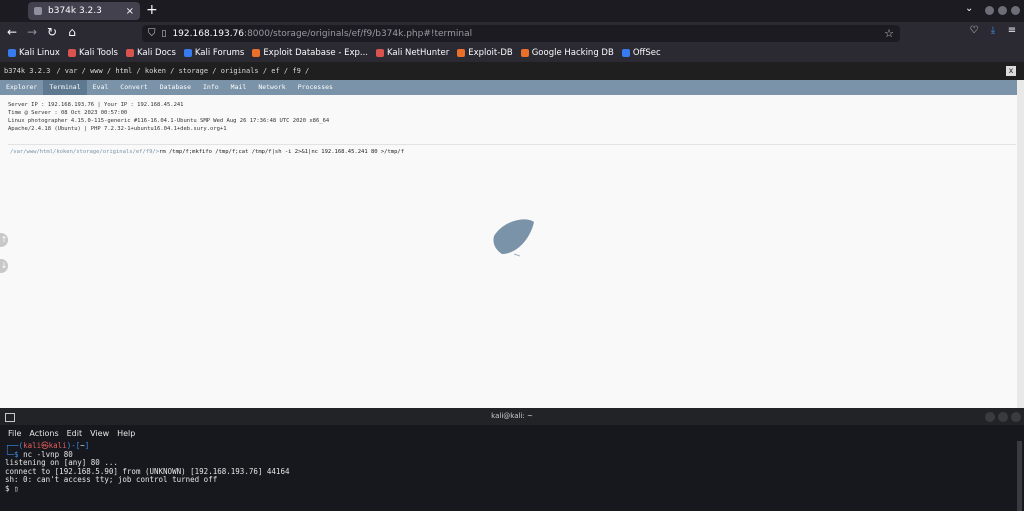  Describe the element at coordinates (512, 433) in the screenshot. I see `terminal-menu-bar: File Actions Edit View Help` at that location.